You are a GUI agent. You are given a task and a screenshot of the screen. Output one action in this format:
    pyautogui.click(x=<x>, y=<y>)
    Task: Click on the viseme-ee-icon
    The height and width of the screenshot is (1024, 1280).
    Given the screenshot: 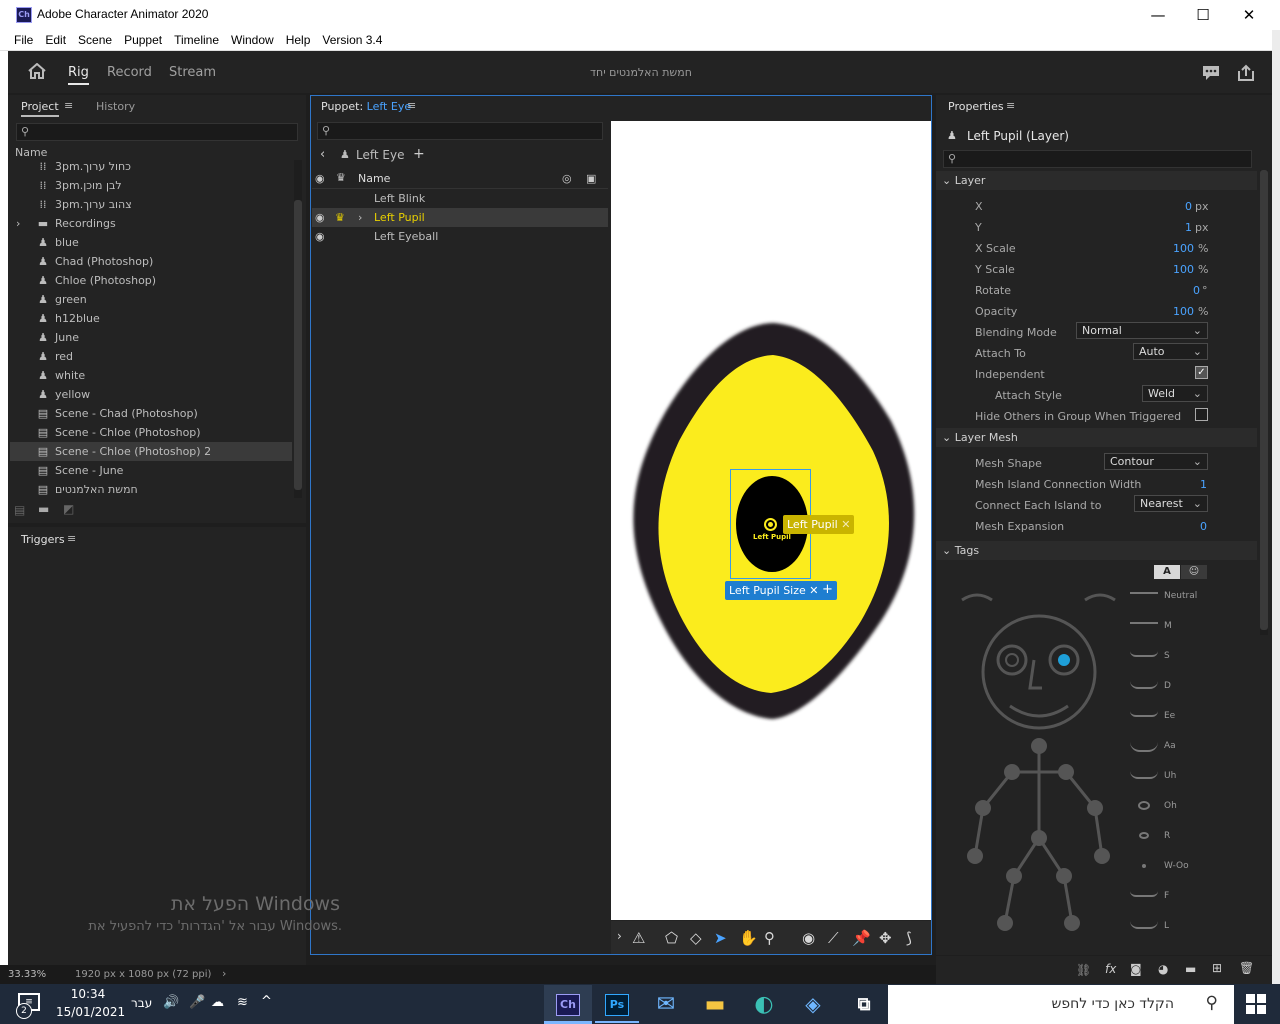 What is the action you would take?
    pyautogui.click(x=1144, y=714)
    